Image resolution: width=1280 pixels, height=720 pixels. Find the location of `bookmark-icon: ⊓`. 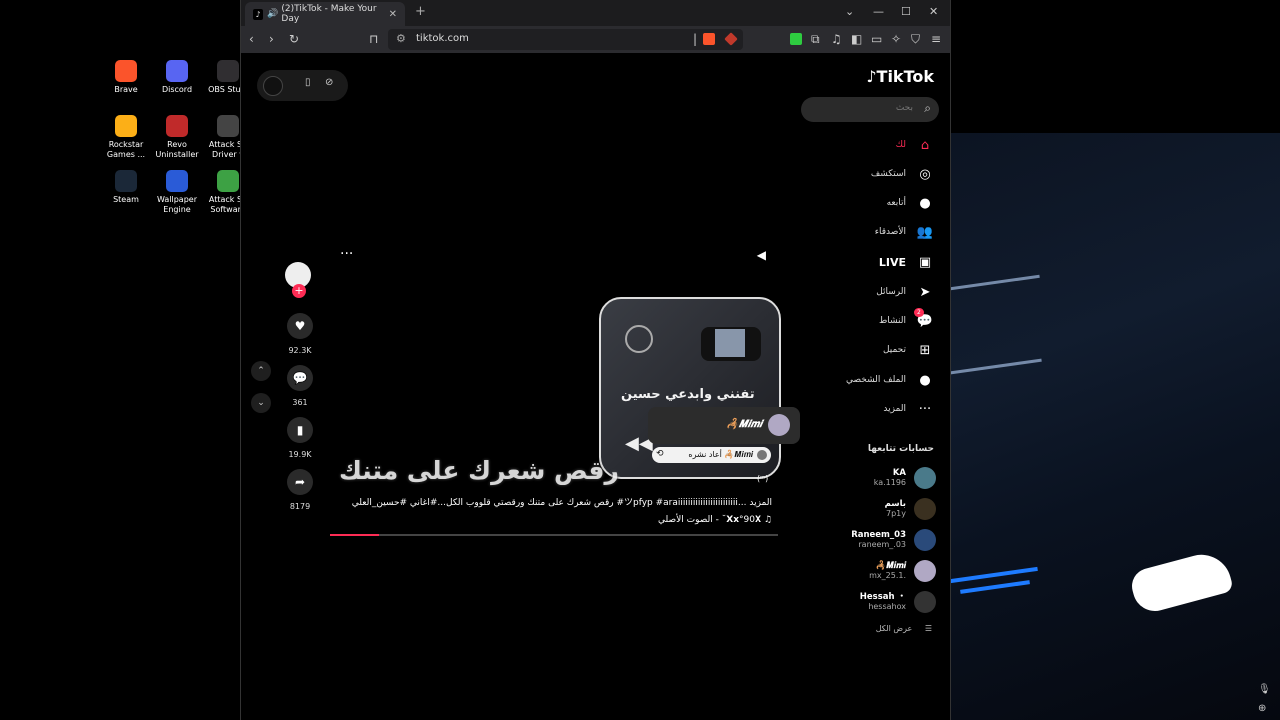

bookmark-icon: ⊓ is located at coordinates (373, 39).